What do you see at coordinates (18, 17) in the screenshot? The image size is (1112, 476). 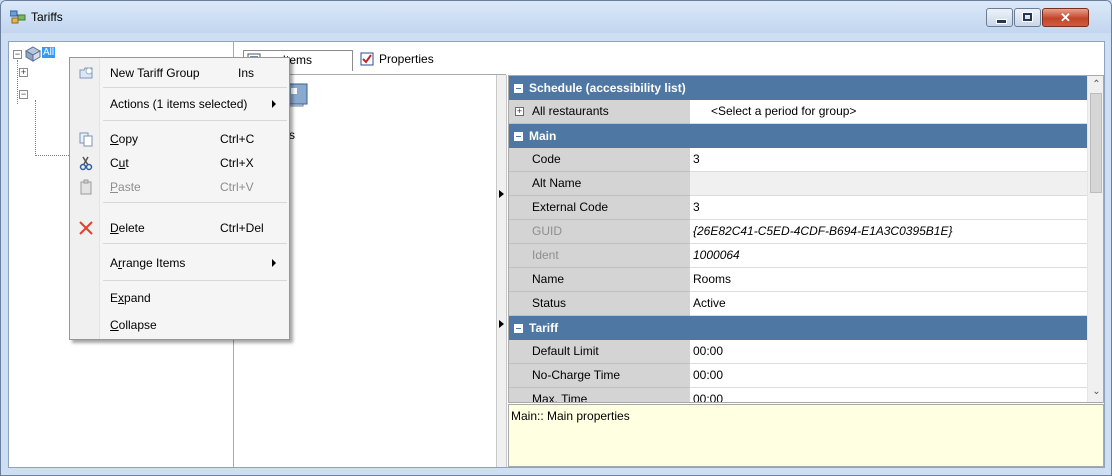 I see `tariffs-app-icon` at bounding box center [18, 17].